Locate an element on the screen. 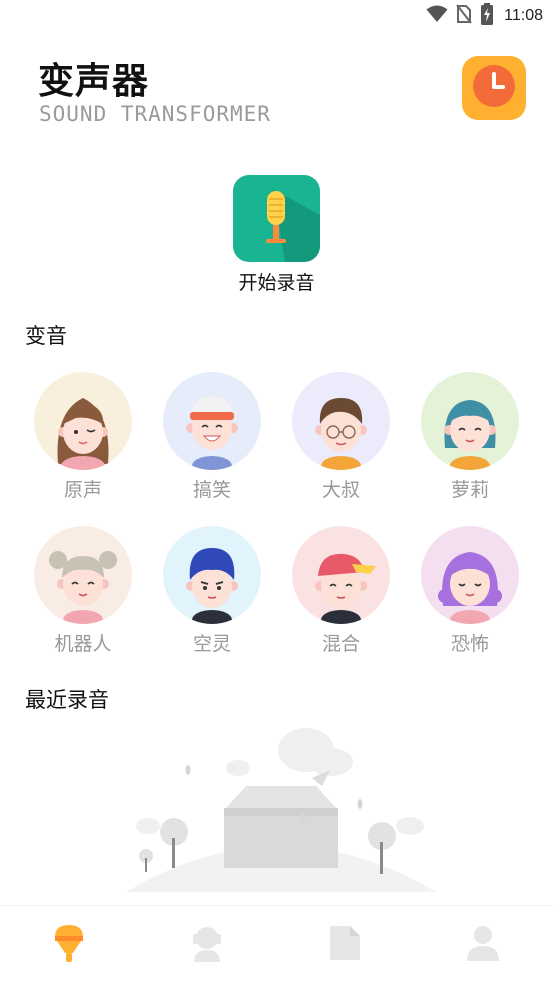  status-time: 11:08 is located at coordinates (523, 15).